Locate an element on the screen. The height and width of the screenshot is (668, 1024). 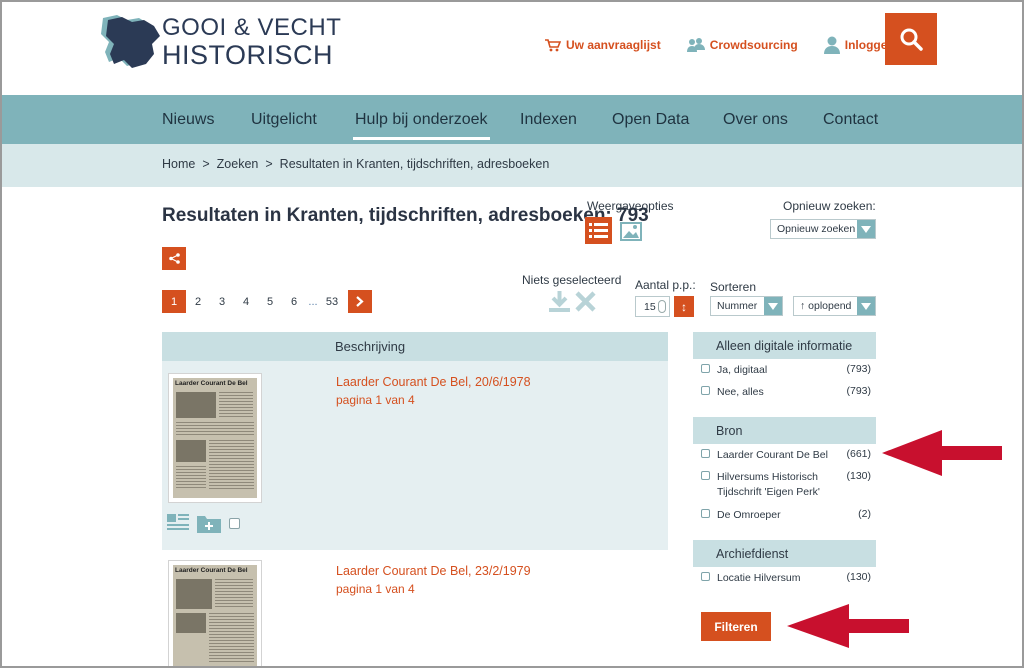
list-view-button is located at coordinates (598, 230).